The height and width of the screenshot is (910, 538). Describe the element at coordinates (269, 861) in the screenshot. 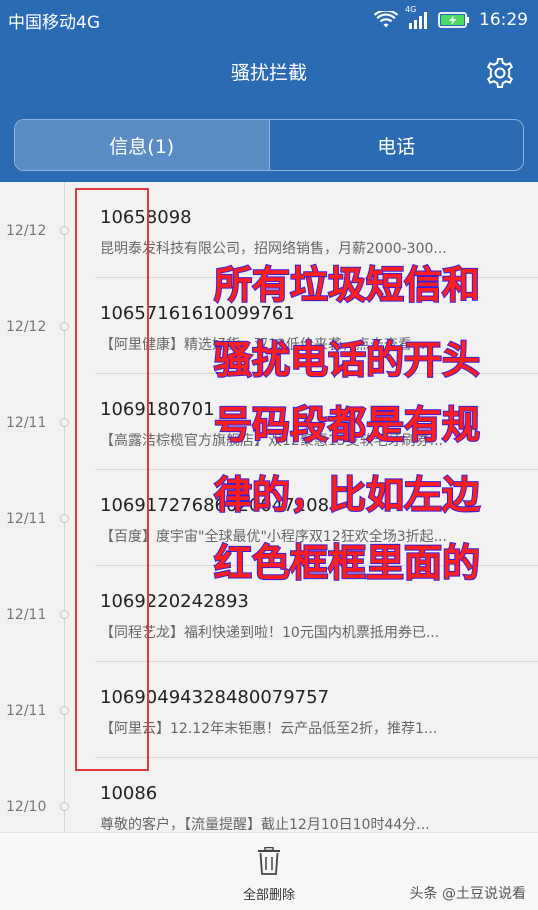

I see `trash-icon` at that location.